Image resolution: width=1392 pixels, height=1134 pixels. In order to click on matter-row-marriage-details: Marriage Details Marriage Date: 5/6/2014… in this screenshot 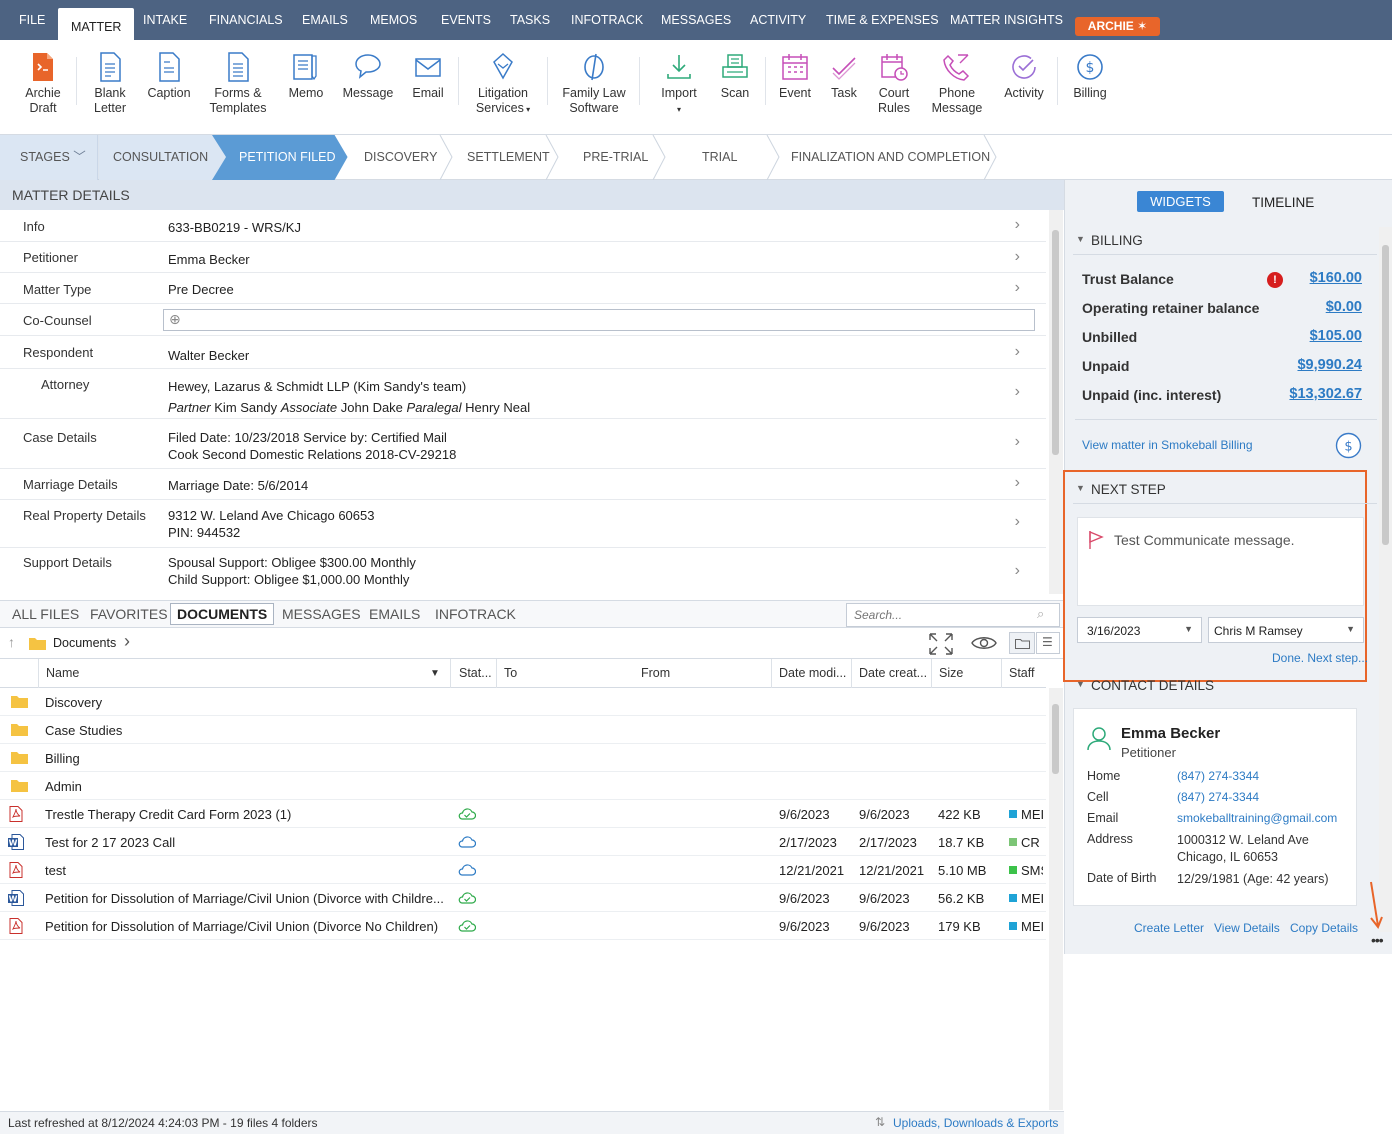, I will do `click(523, 484)`.